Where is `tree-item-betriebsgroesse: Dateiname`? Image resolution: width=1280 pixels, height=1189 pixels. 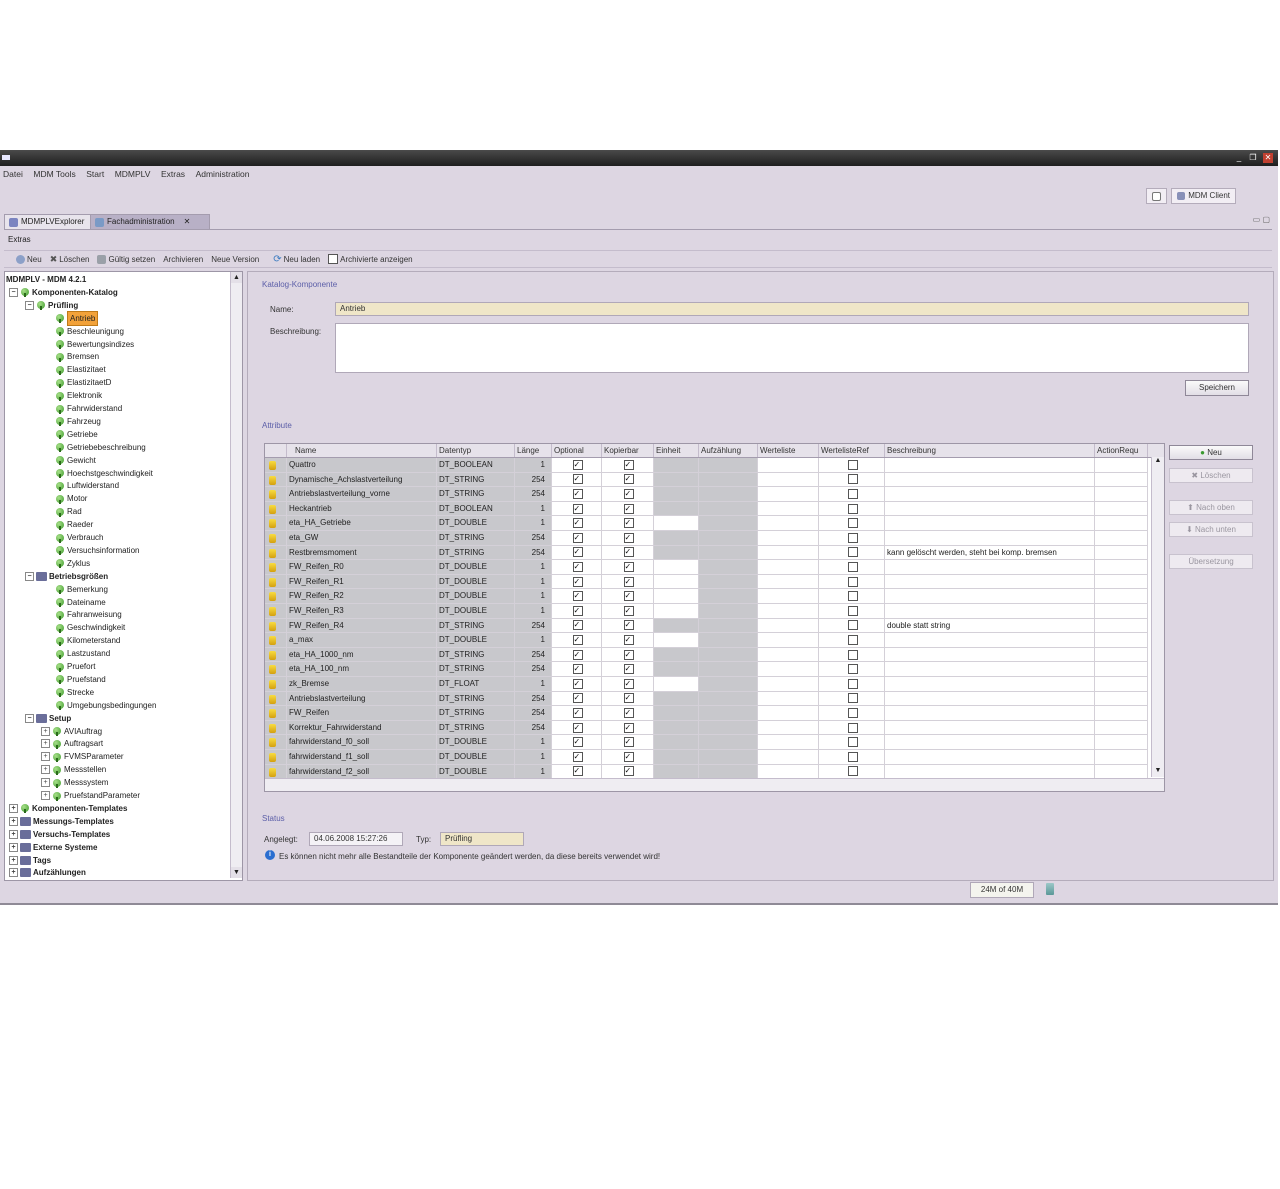
tree-item-betriebsgroesse: Dateiname is located at coordinates (80, 602).